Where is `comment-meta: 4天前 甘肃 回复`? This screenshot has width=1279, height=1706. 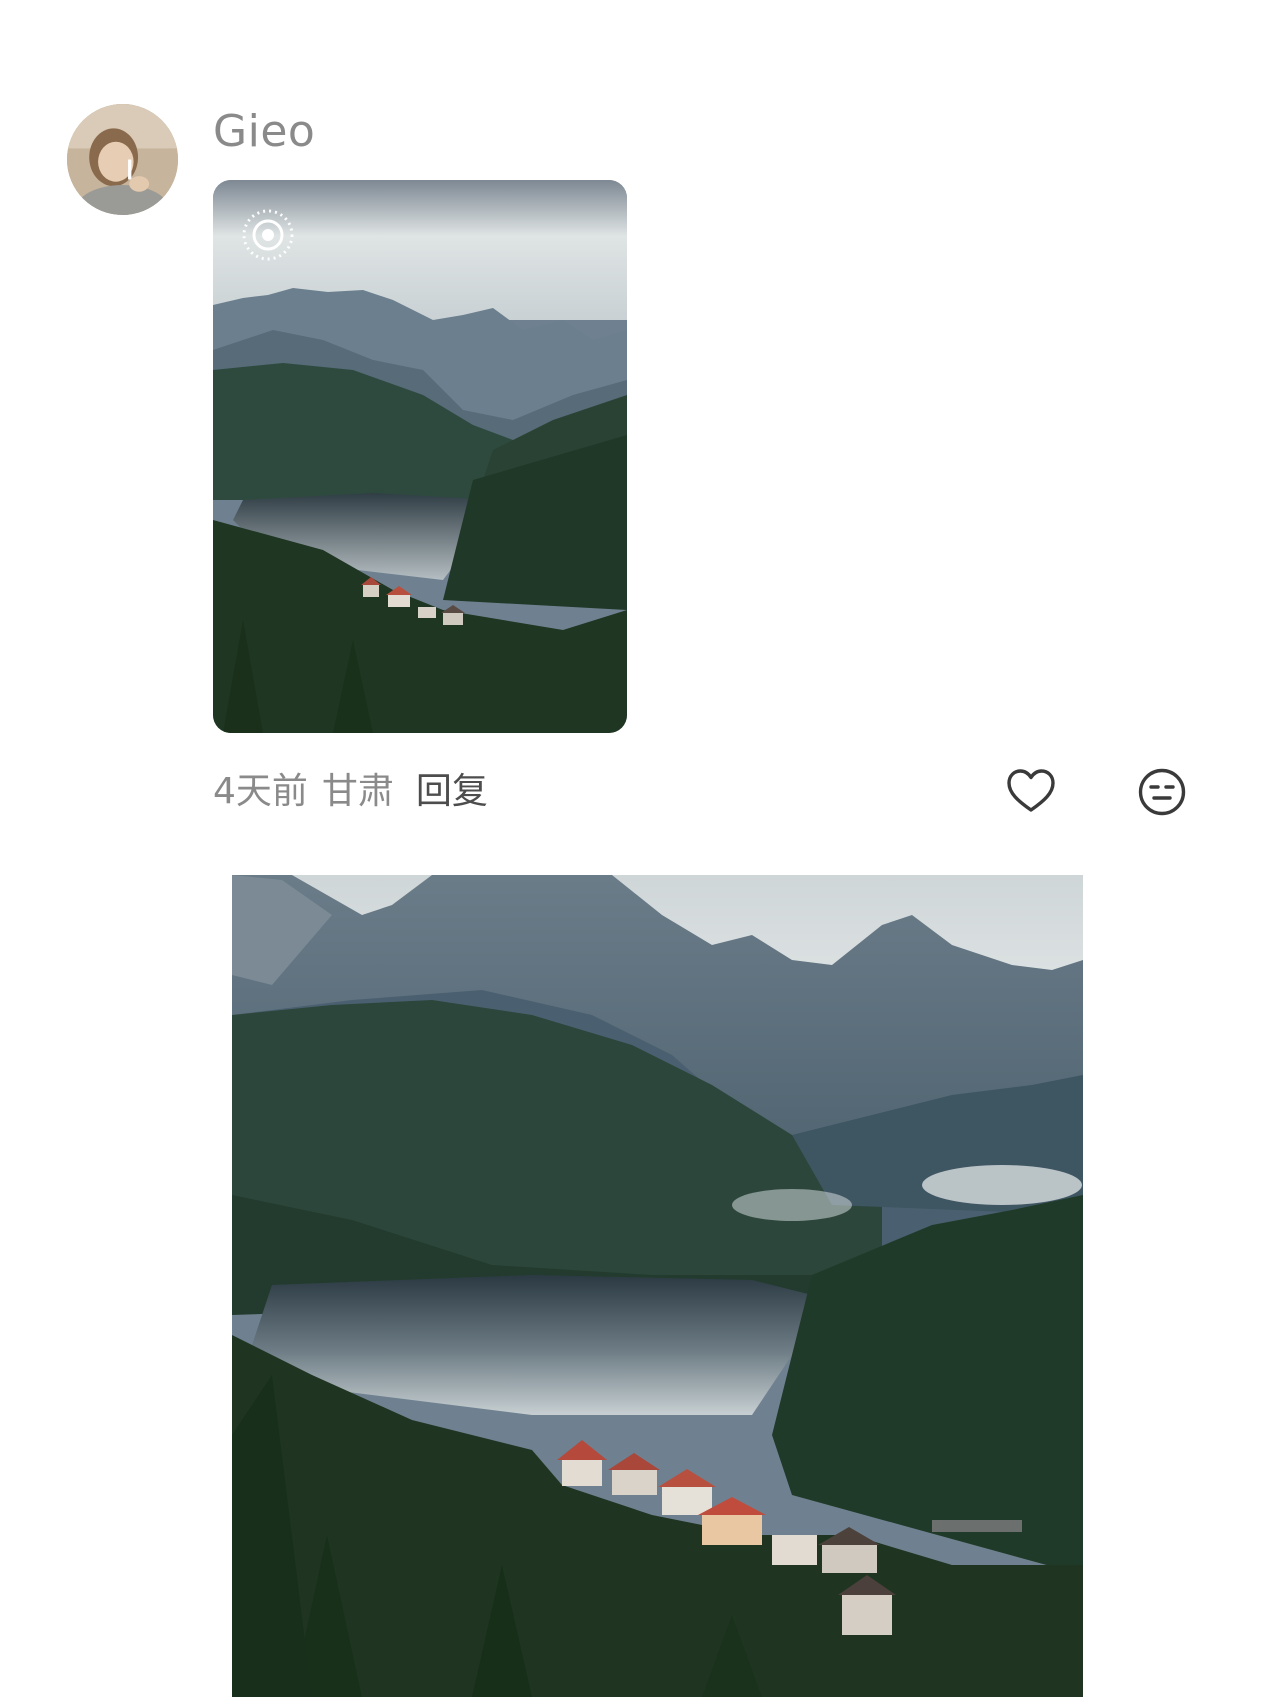 comment-meta: 4天前 甘肃 回复 is located at coordinates (350, 792).